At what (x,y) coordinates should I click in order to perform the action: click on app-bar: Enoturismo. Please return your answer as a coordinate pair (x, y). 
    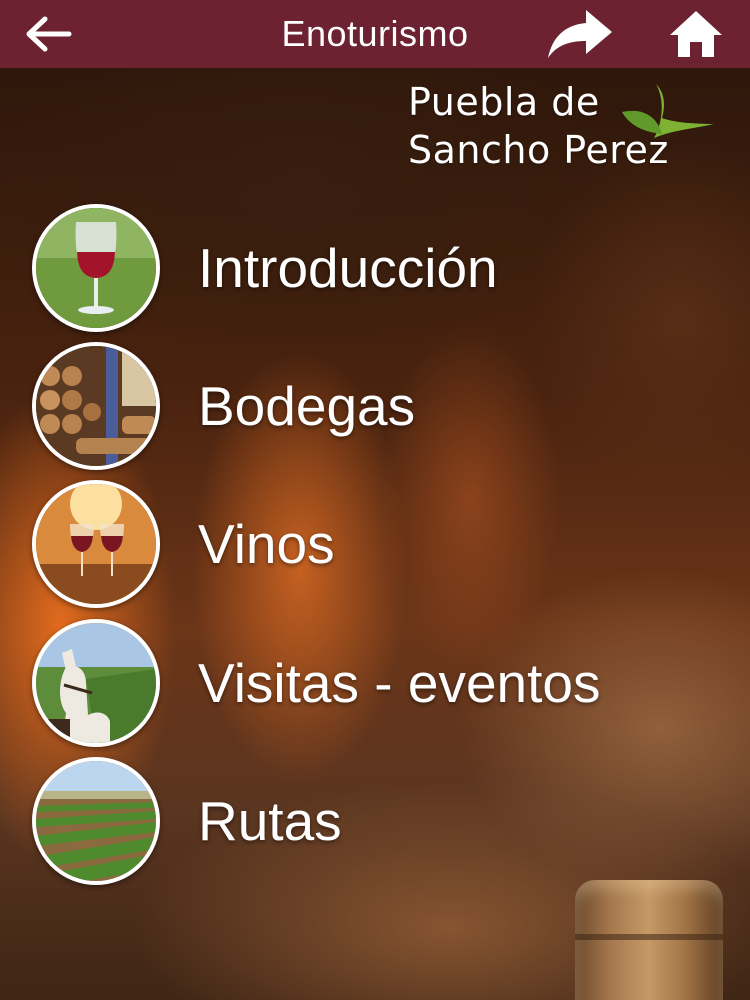
    Looking at the image, I should click on (375, 34).